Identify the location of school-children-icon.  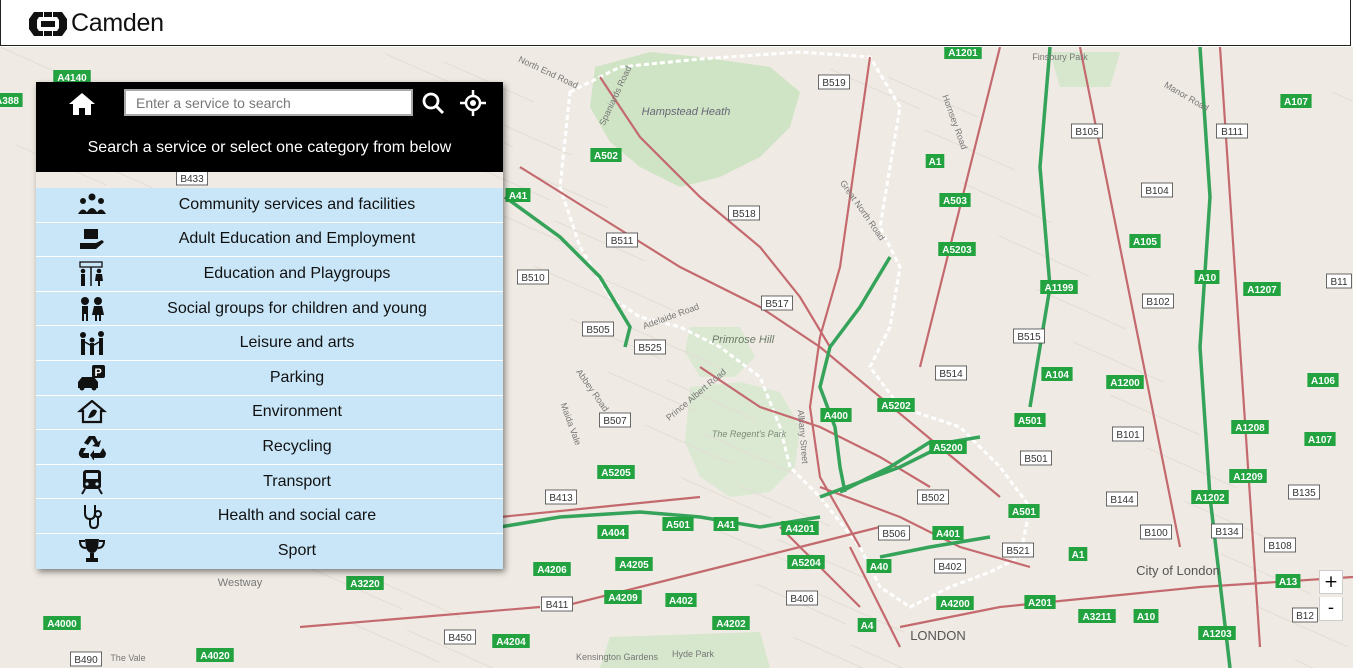
(91, 274).